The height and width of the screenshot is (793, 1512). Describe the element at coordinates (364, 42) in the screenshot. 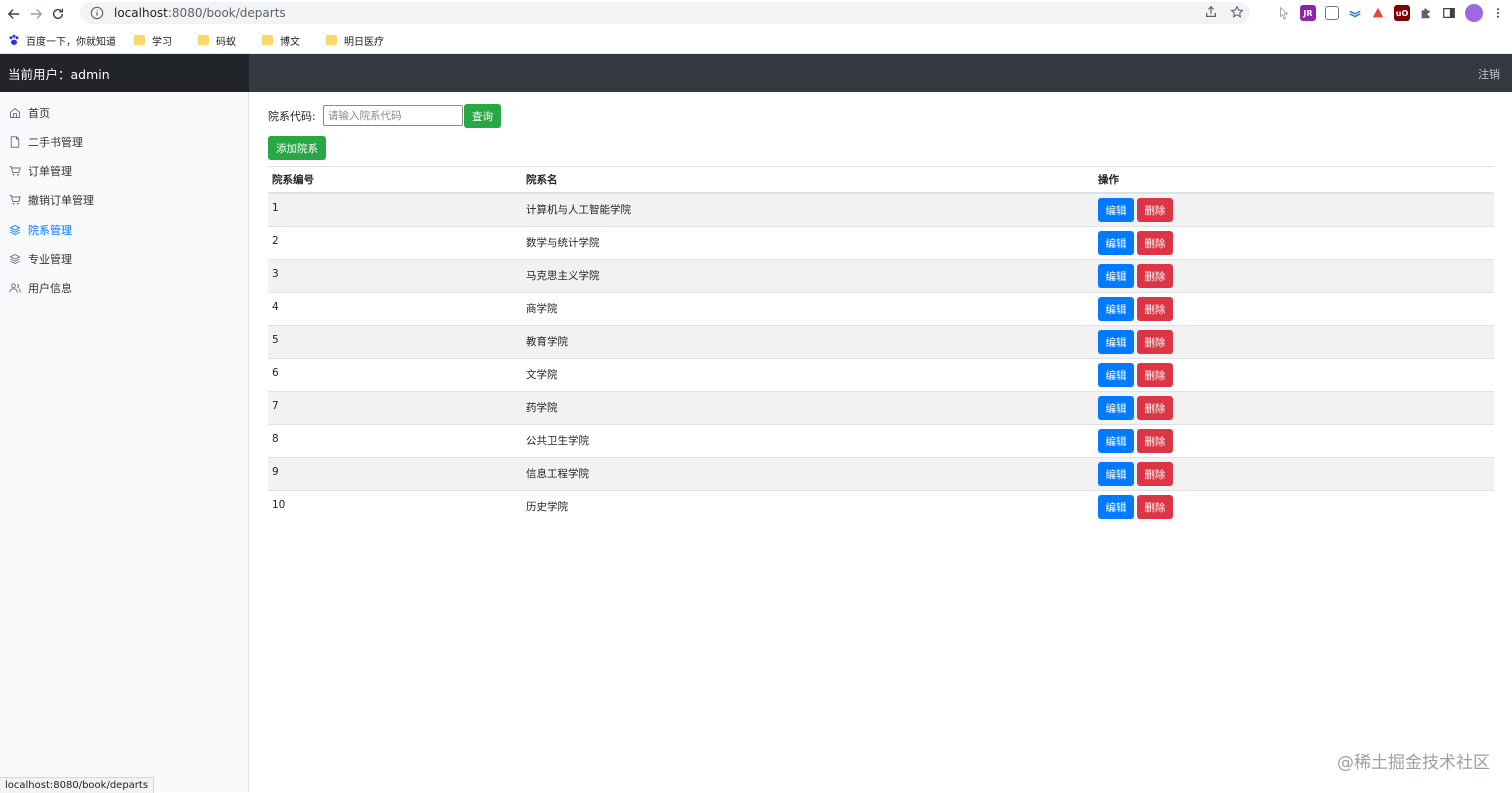

I see `bookmark-label: 明日医疗` at that location.